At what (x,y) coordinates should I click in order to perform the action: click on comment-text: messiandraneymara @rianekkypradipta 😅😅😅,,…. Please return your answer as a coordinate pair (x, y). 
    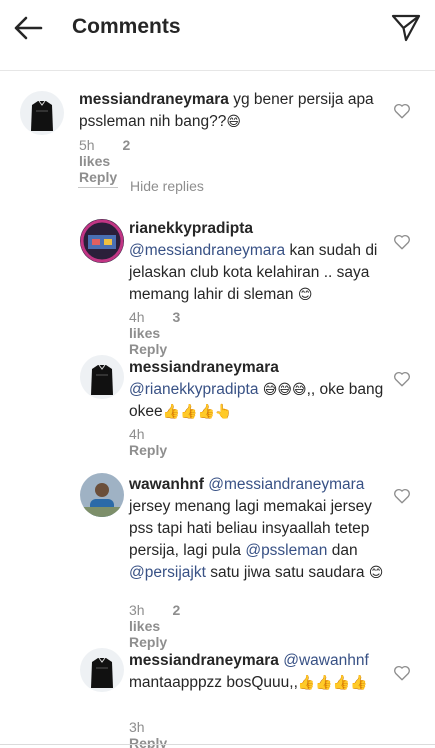
    Looking at the image, I should click on (258, 390).